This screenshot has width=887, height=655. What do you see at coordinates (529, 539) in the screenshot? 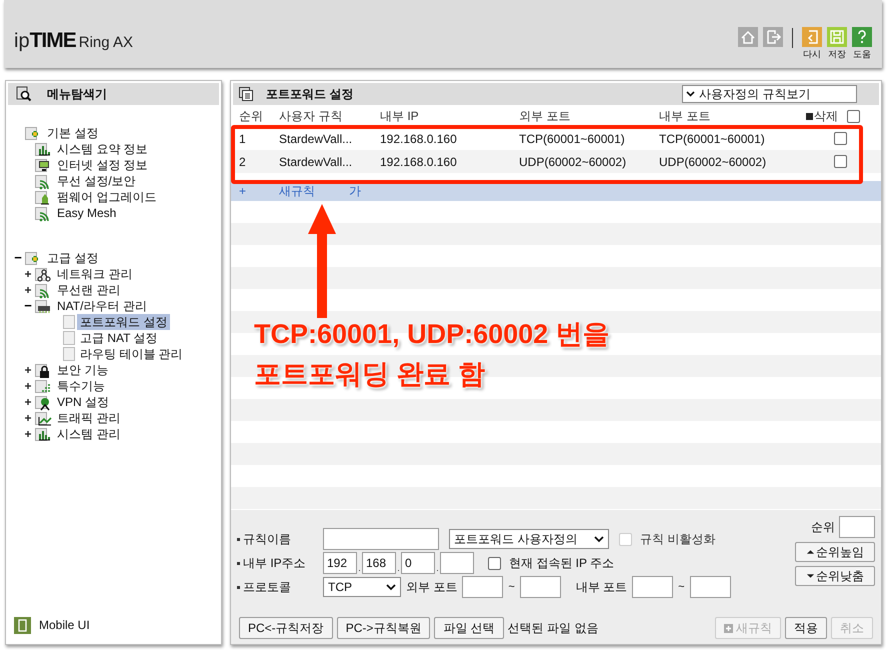
I see `dropdown: 포트포워드 사용자정의` at bounding box center [529, 539].